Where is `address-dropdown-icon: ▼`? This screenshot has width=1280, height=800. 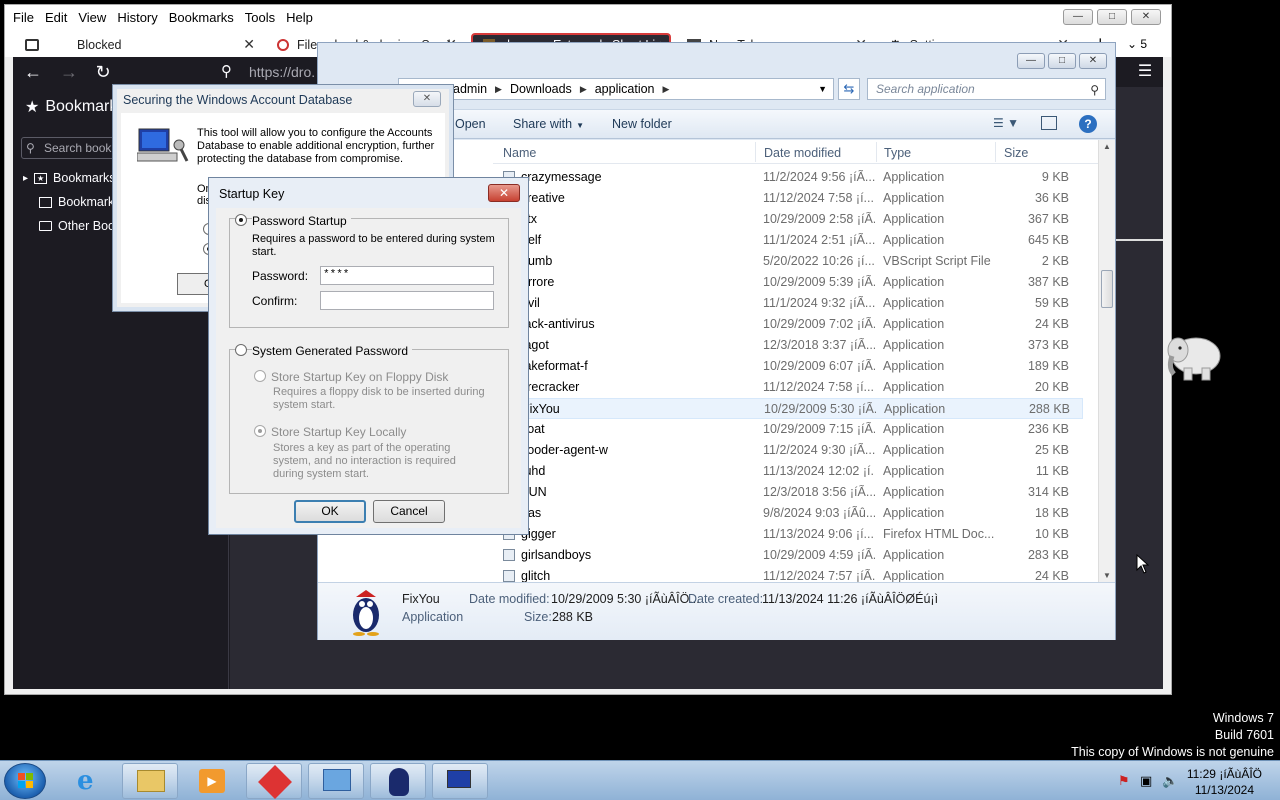 address-dropdown-icon: ▼ is located at coordinates (822, 89).